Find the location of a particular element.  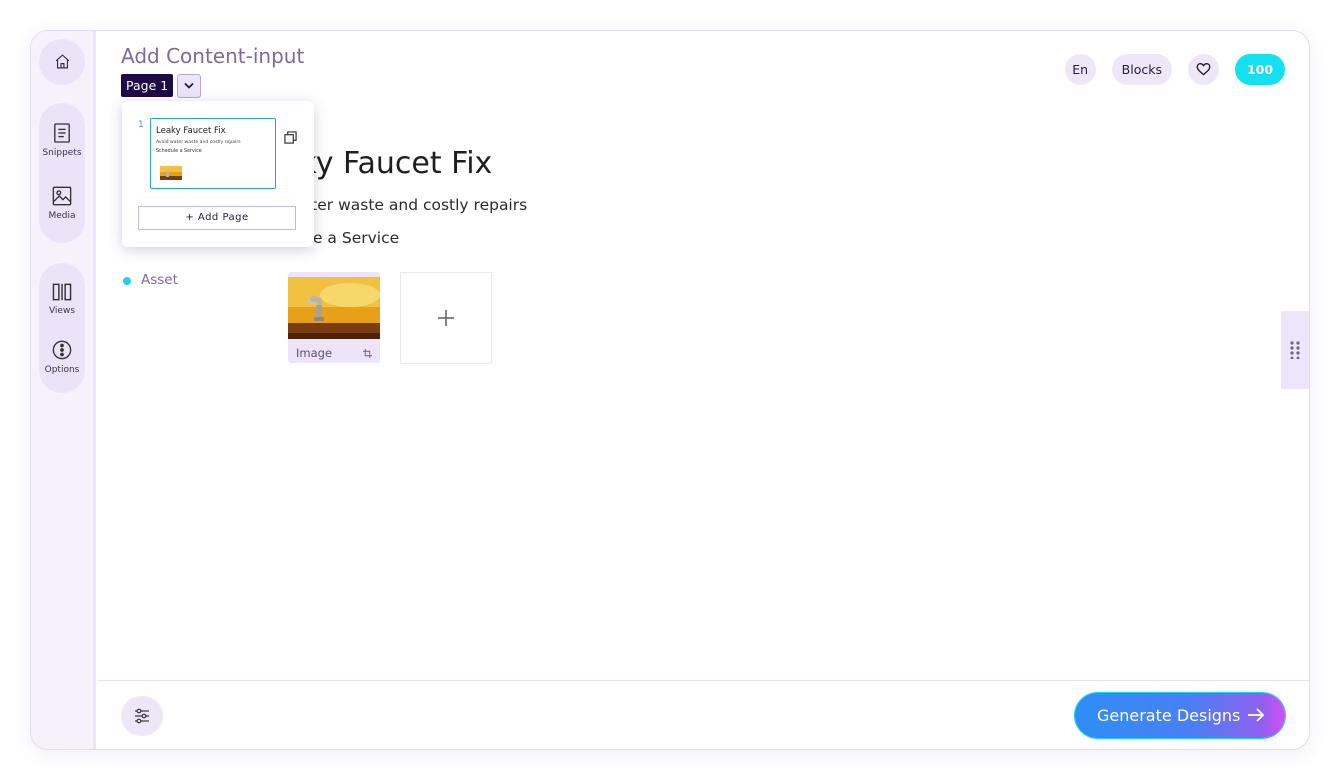

drag-handle is located at coordinates (1295, 350).